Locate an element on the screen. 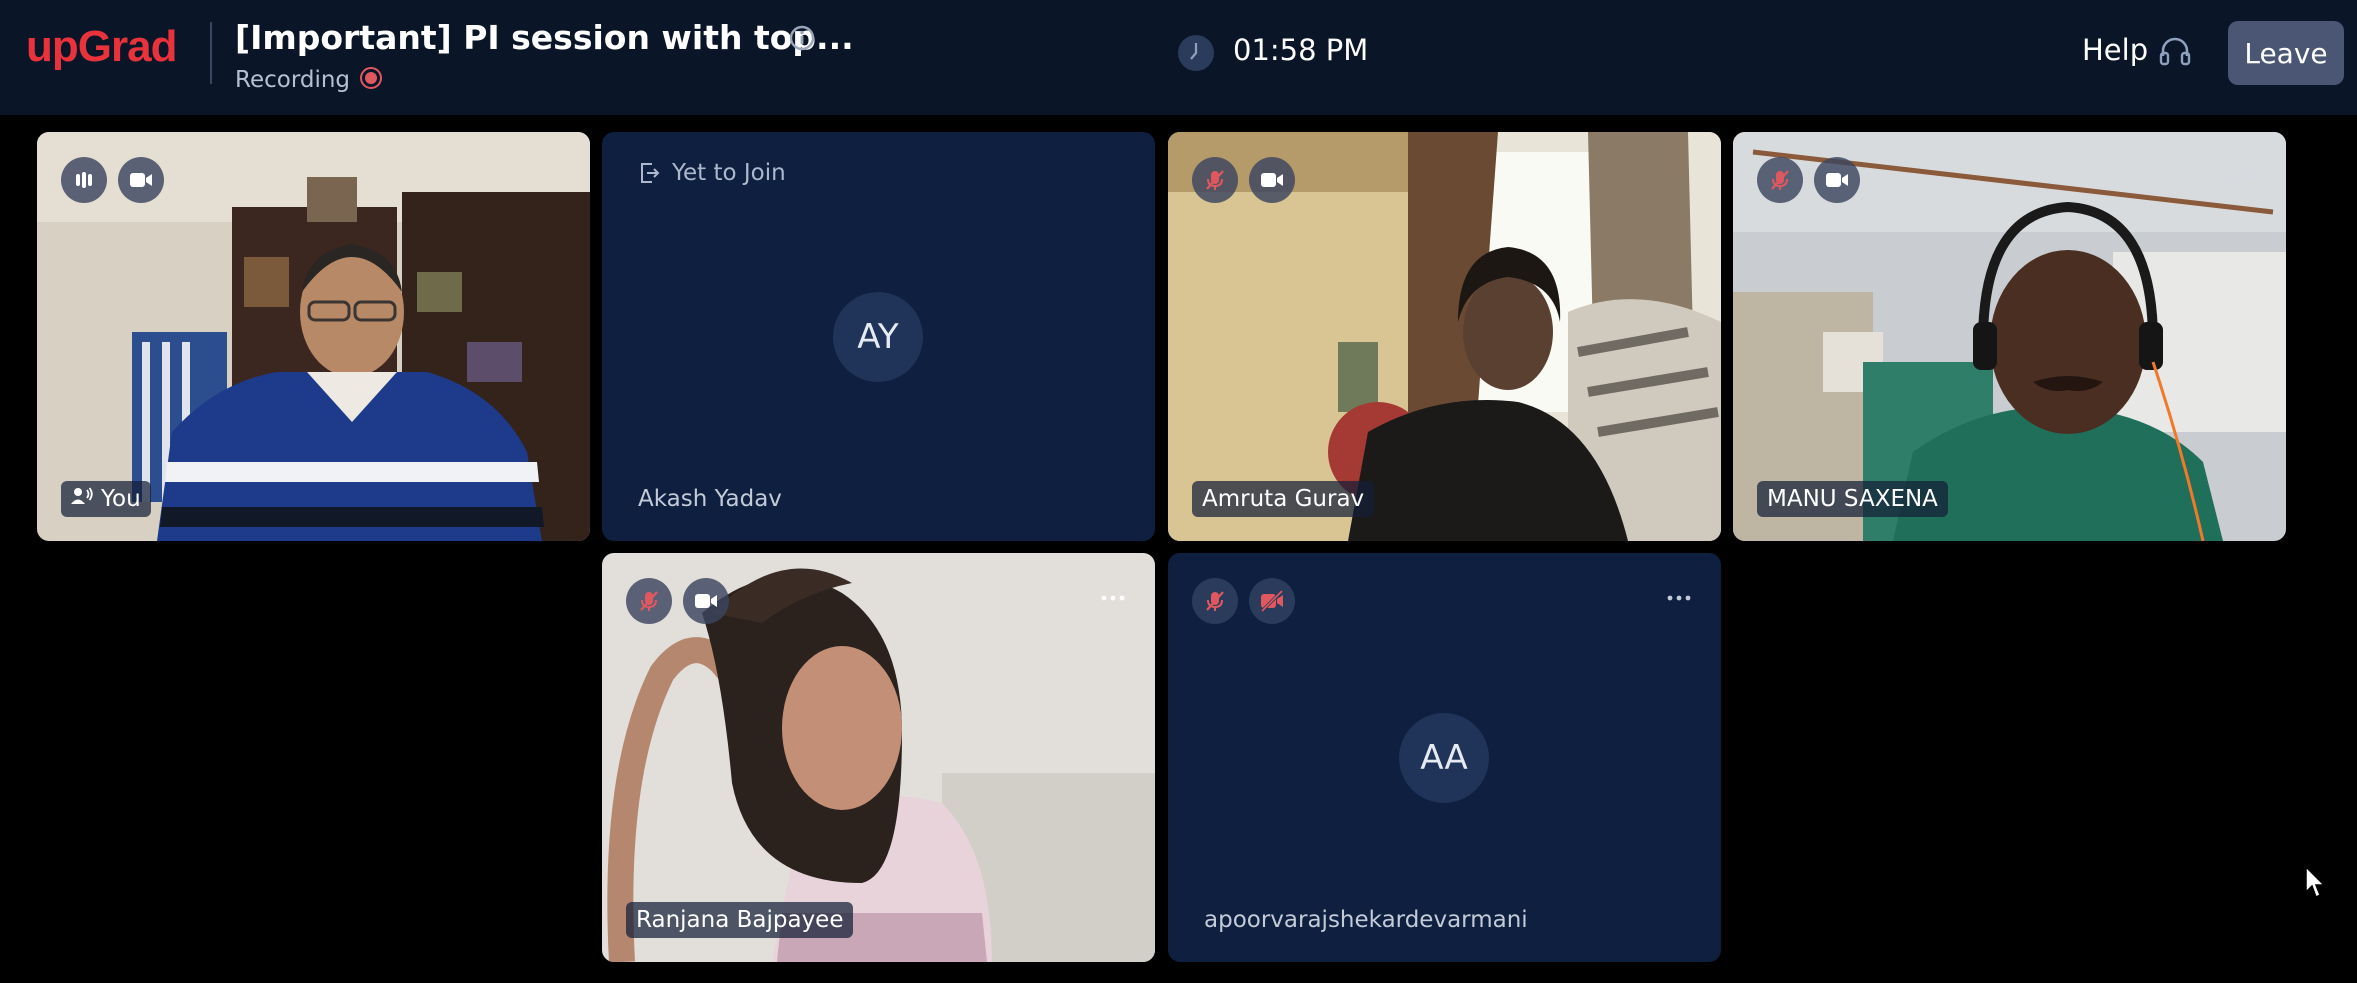  participant-name-tag: Akash Yadav is located at coordinates (710, 499).